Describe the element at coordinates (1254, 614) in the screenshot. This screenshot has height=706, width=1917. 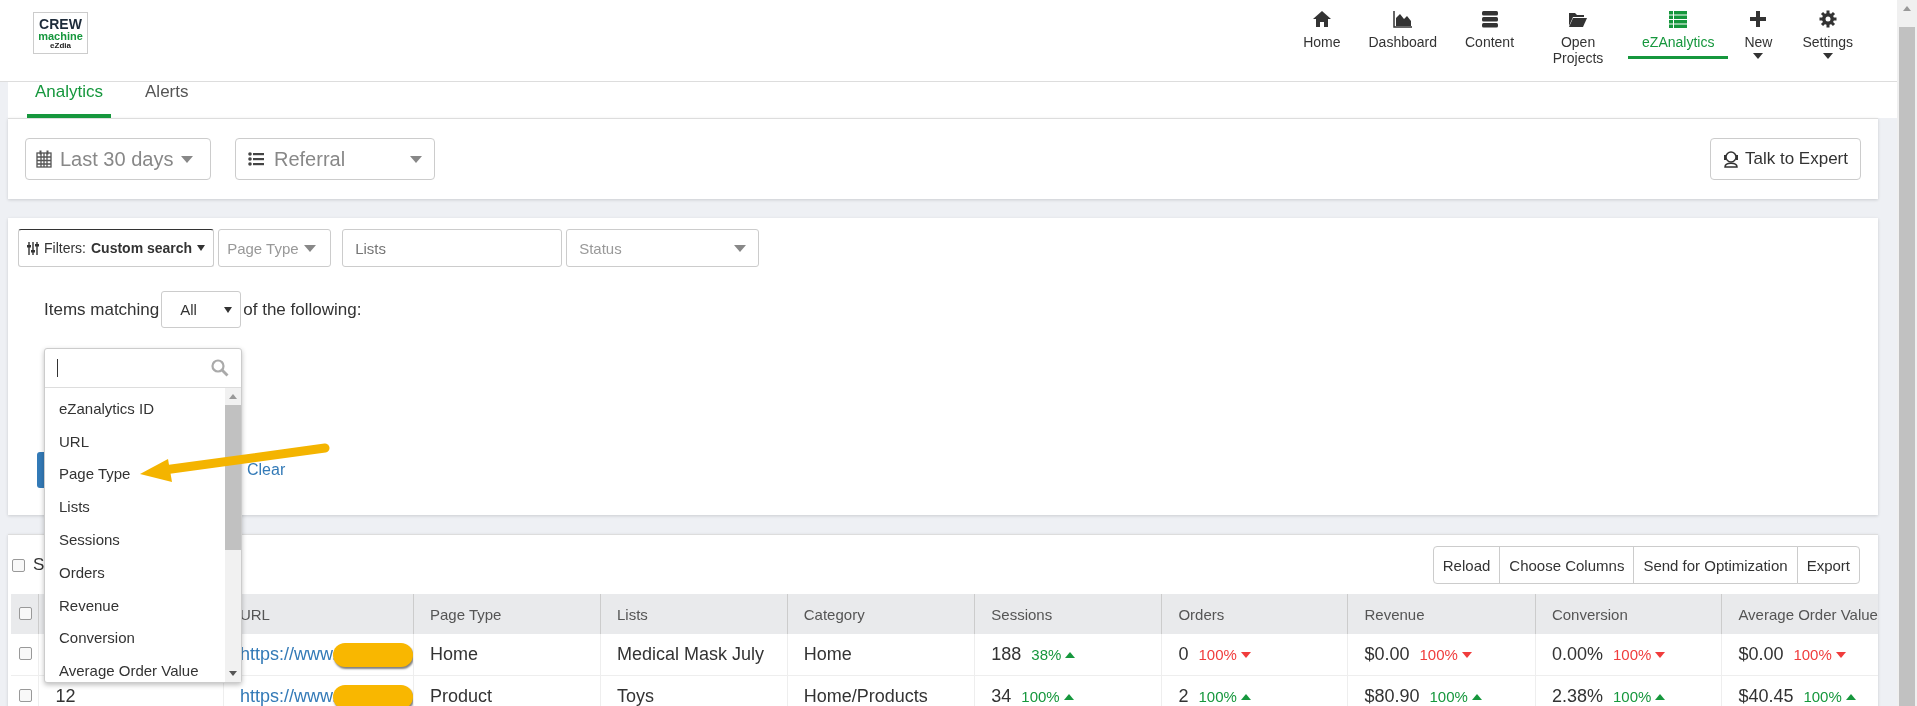
I see `column-header: Orders` at that location.